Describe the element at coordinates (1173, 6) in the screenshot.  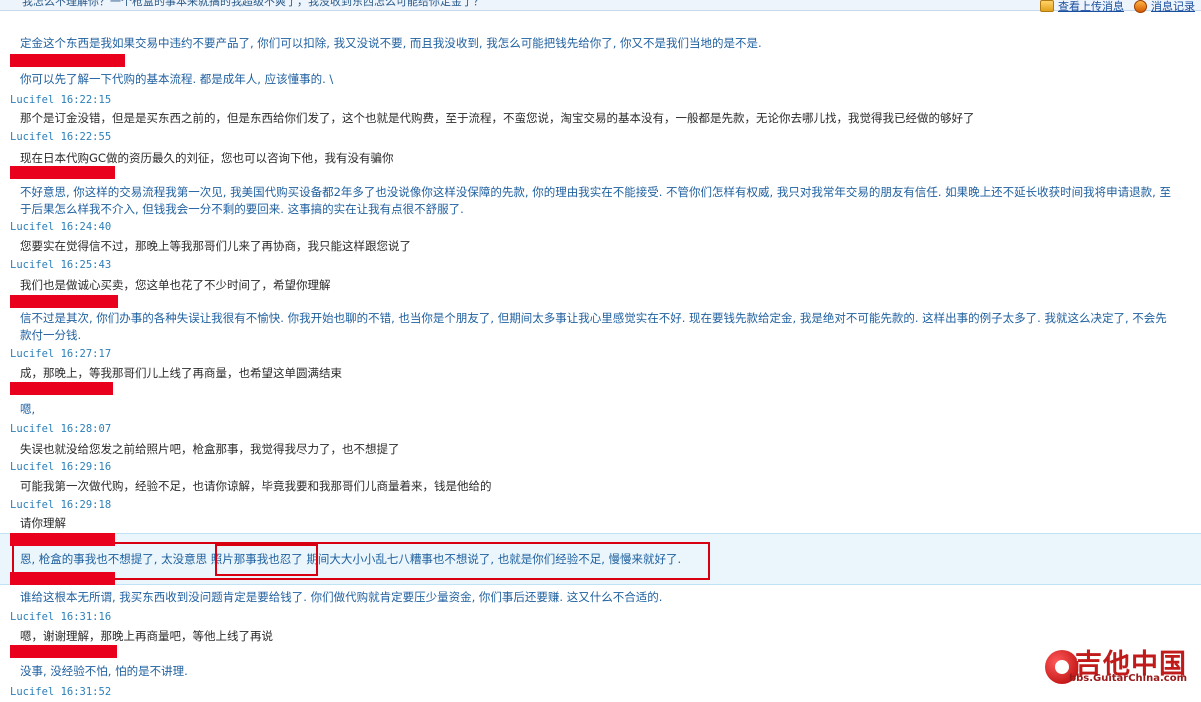
I see `history-label: 消息记录` at that location.